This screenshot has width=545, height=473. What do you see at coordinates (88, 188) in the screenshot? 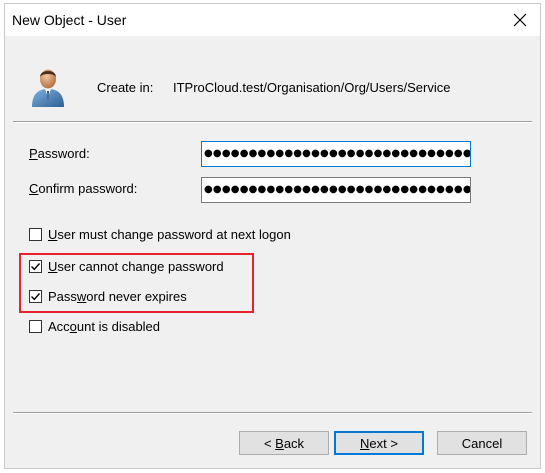
I see `confirm-label-text: onfirm password:` at bounding box center [88, 188].